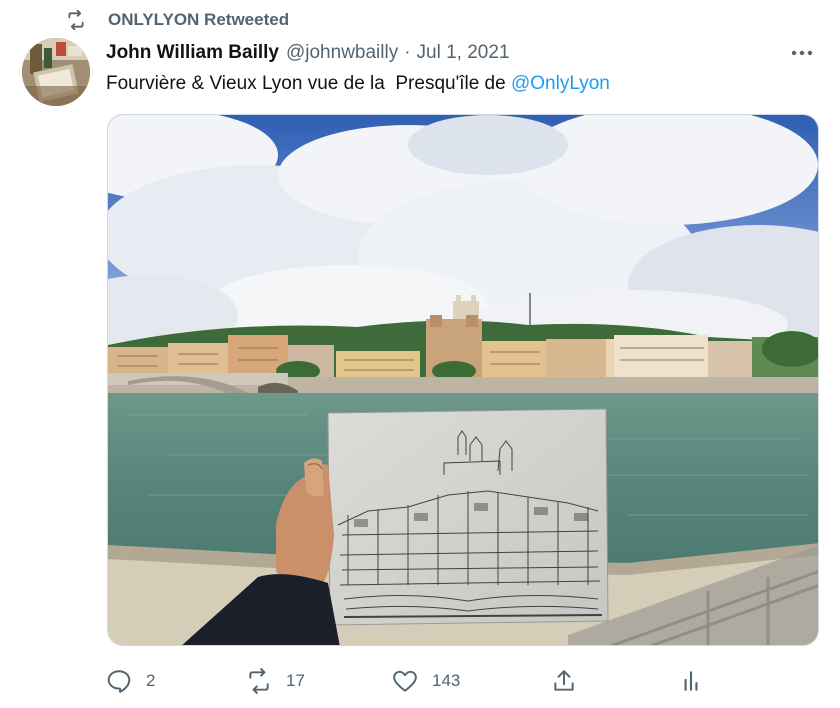  I want to click on like-count: 143, so click(446, 680).